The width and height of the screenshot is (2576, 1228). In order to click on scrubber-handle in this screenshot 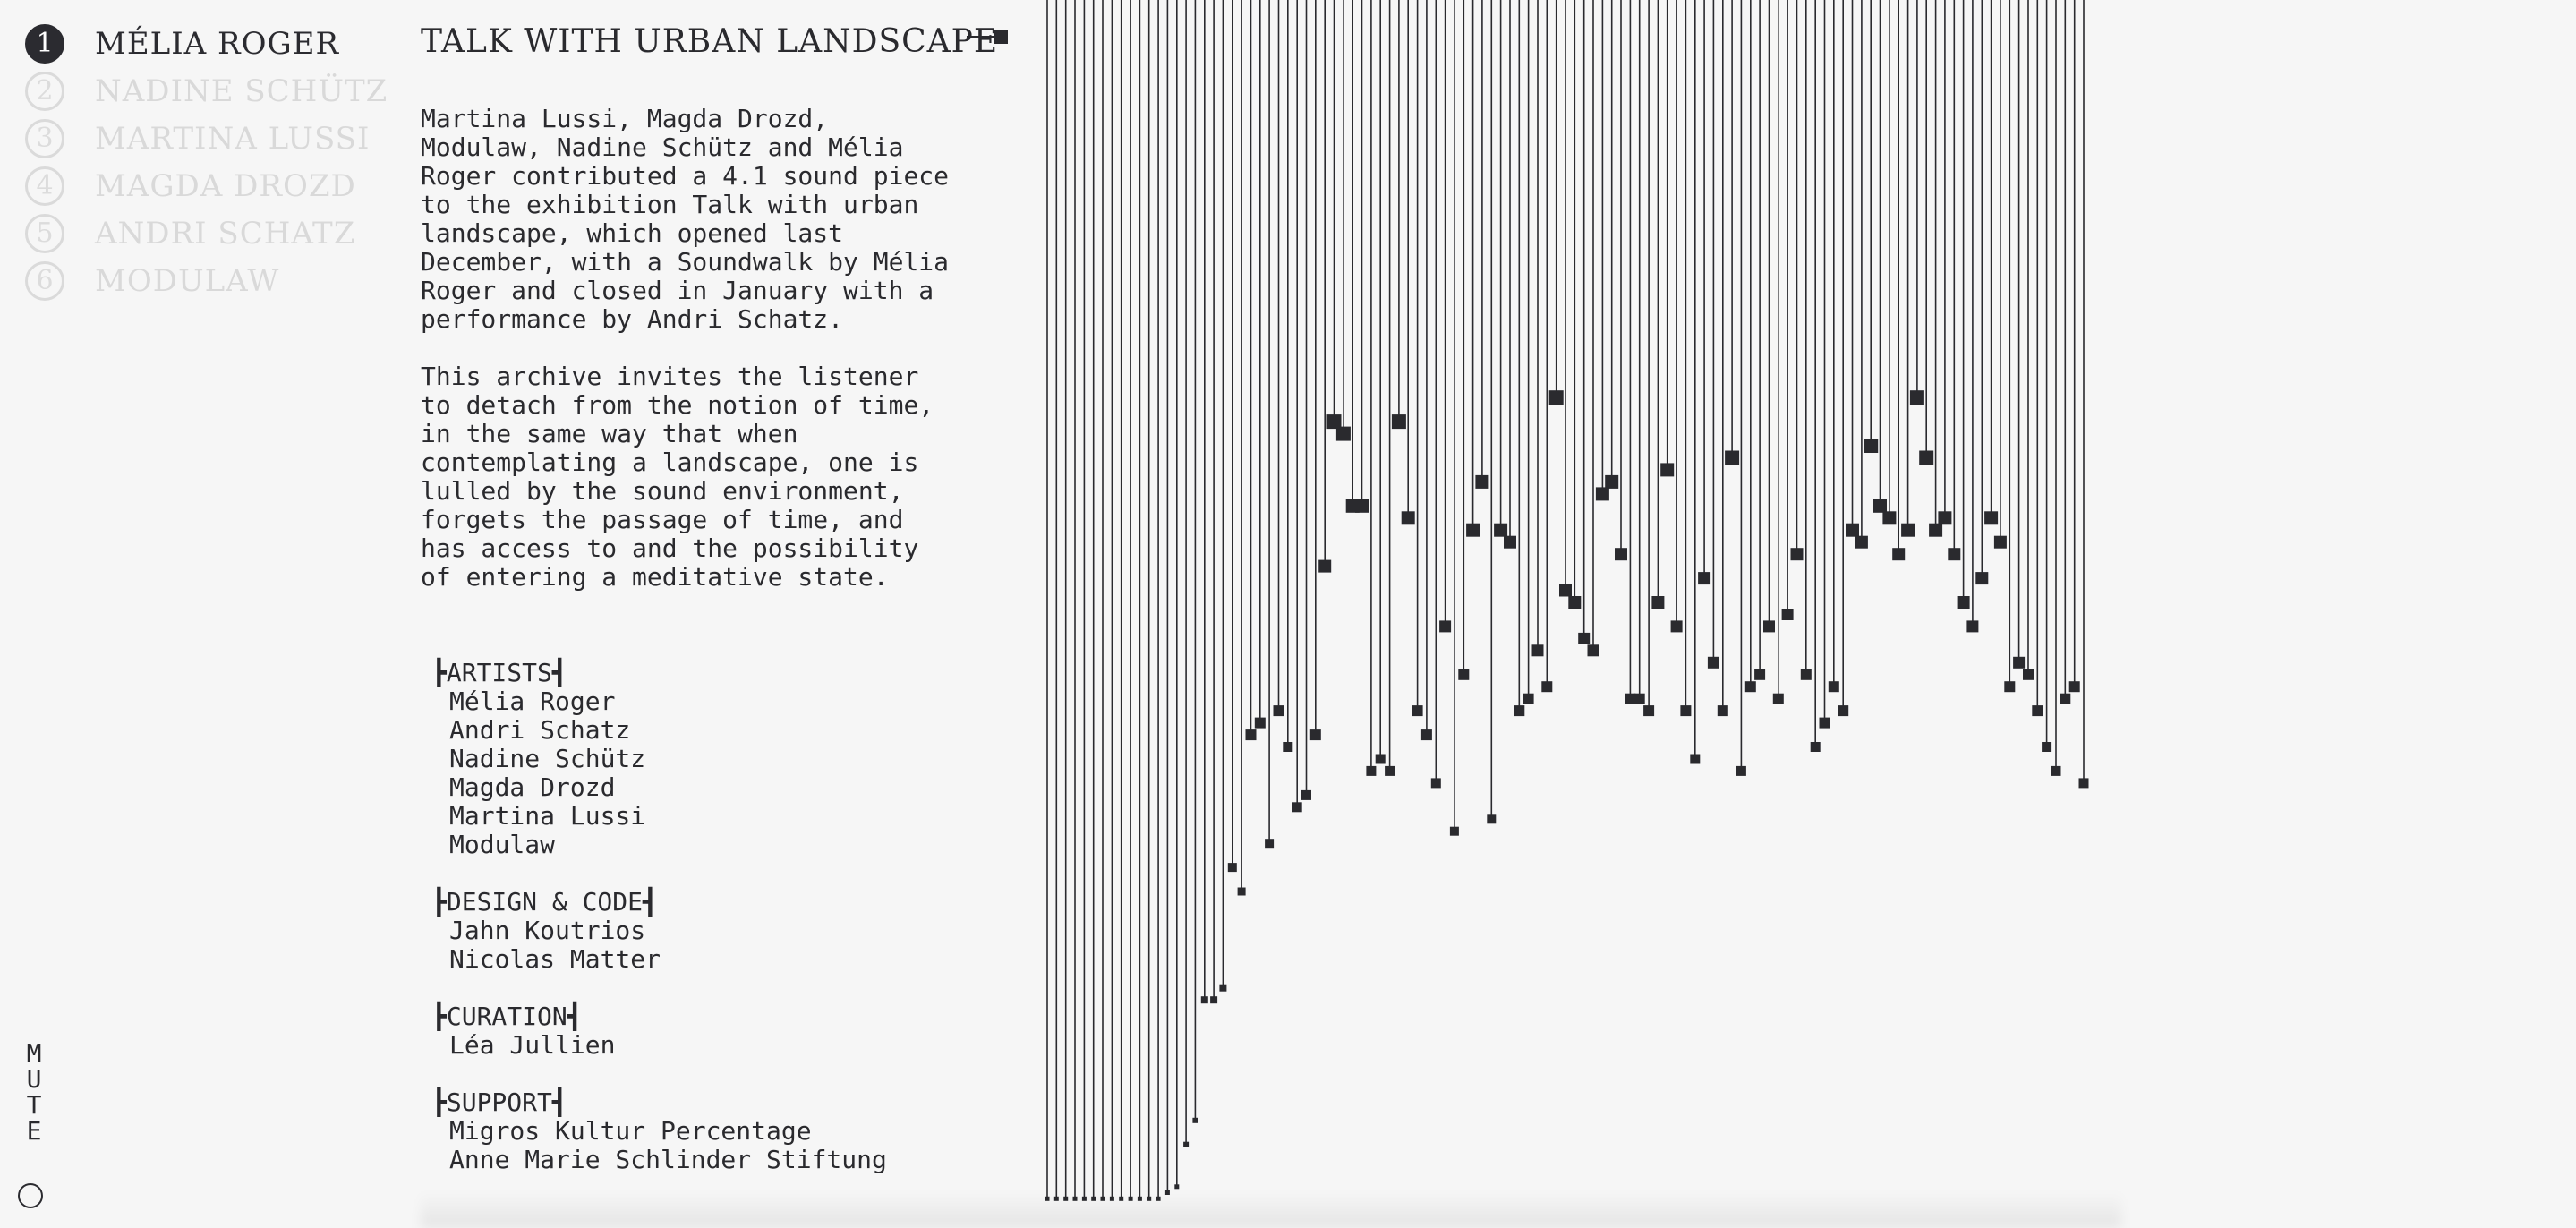, I will do `click(1001, 37)`.